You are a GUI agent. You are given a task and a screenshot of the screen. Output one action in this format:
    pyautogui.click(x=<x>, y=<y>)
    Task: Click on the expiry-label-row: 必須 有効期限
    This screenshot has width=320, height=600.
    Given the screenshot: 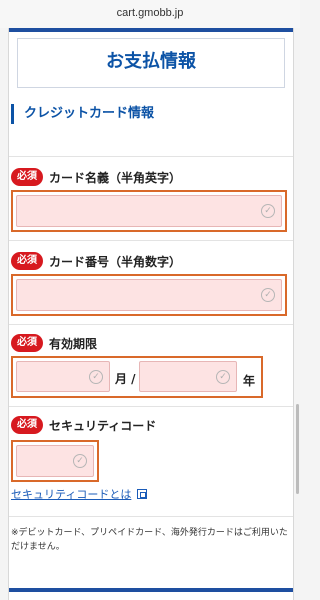 What is the action you would take?
    pyautogui.click(x=54, y=343)
    